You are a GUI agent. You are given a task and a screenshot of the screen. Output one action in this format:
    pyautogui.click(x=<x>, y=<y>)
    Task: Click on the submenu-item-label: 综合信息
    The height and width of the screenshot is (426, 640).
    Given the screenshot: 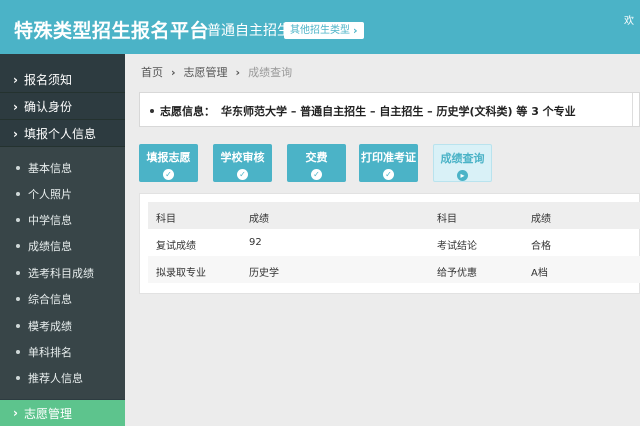 What is the action you would take?
    pyautogui.click(x=50, y=299)
    